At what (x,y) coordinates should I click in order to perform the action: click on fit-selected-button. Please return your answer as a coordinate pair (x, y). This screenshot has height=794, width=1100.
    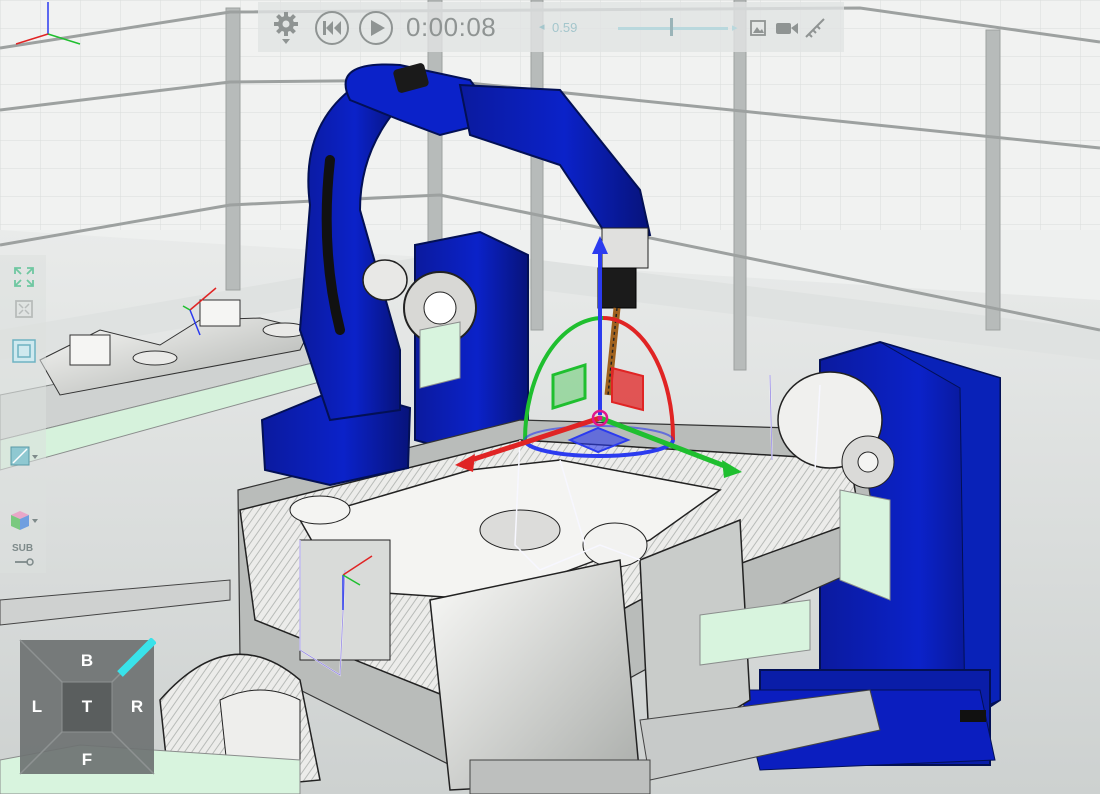
    Looking at the image, I should click on (24, 309).